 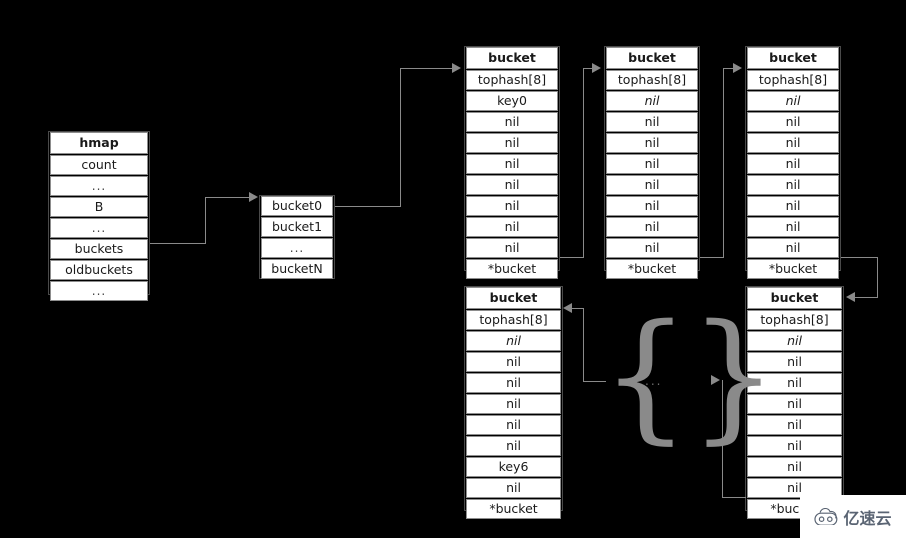 What do you see at coordinates (512, 143) in the screenshot?
I see `bucket-top-1-row-3: nil` at bounding box center [512, 143].